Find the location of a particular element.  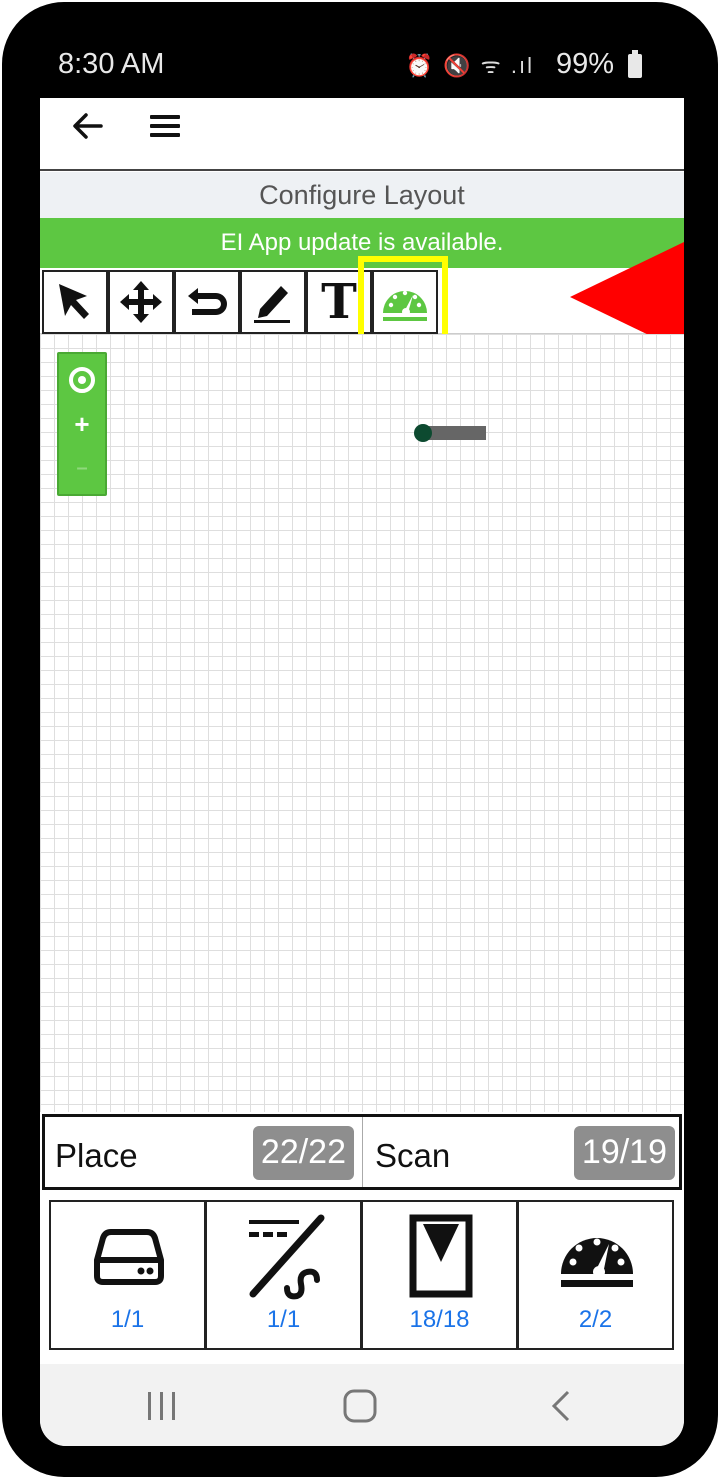

zoom-out-button: – is located at coordinates (82, 468).